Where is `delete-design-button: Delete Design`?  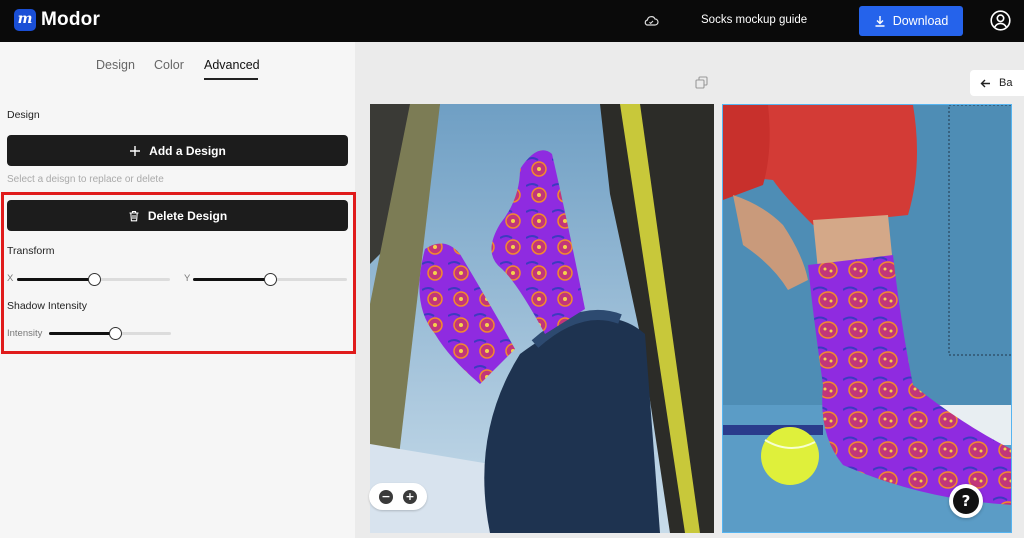
delete-design-button: Delete Design is located at coordinates (177, 215).